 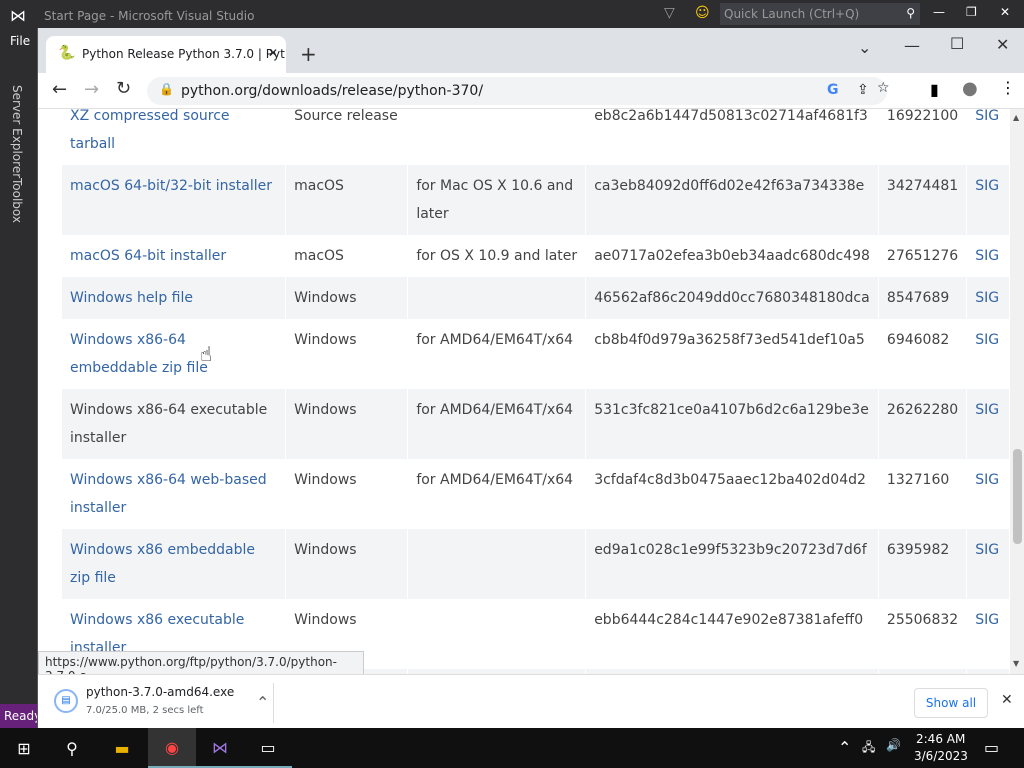 What do you see at coordinates (1016, 663) in the screenshot?
I see `scroll-down-icon: ▼` at bounding box center [1016, 663].